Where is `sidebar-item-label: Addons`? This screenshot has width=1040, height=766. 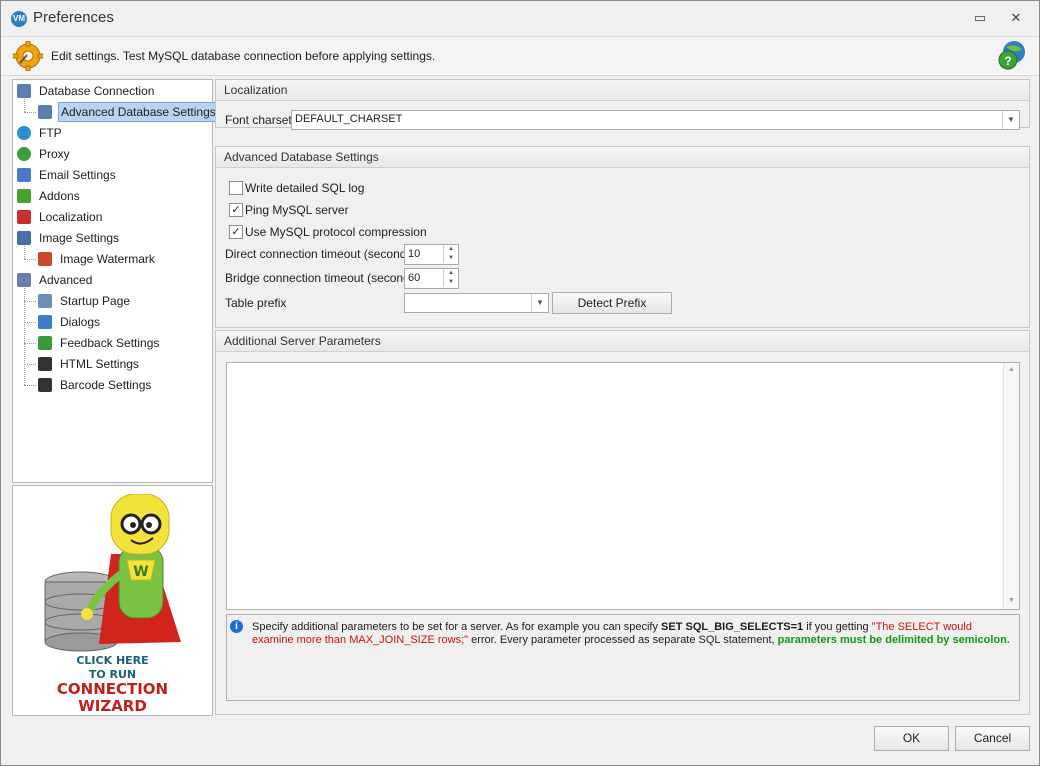
sidebar-item-label: Addons is located at coordinates (59, 196).